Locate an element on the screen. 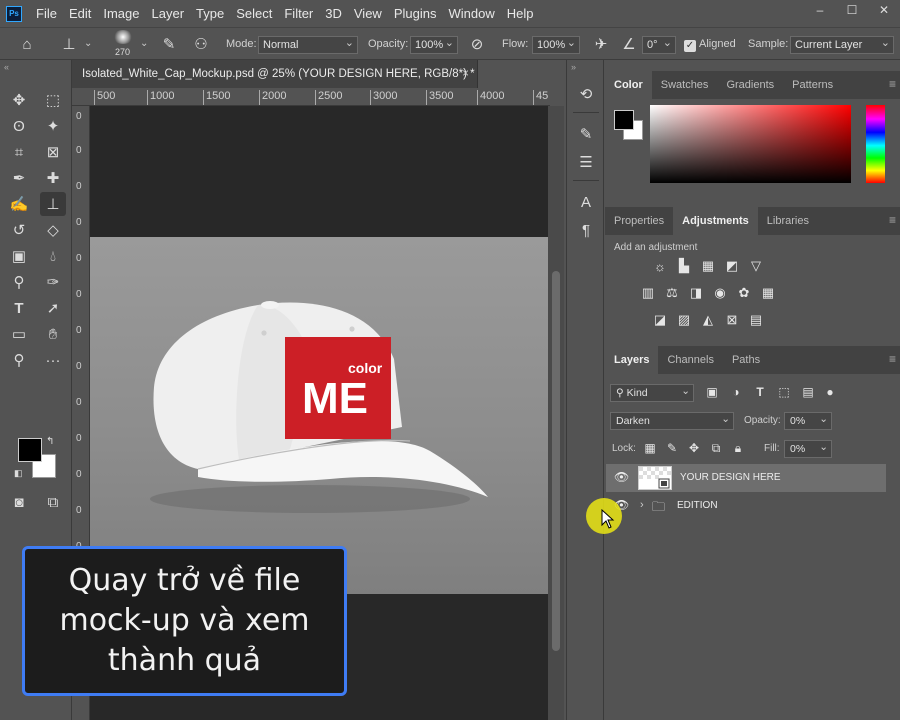  crop-tool-icon: ⌗ is located at coordinates (19, 152).